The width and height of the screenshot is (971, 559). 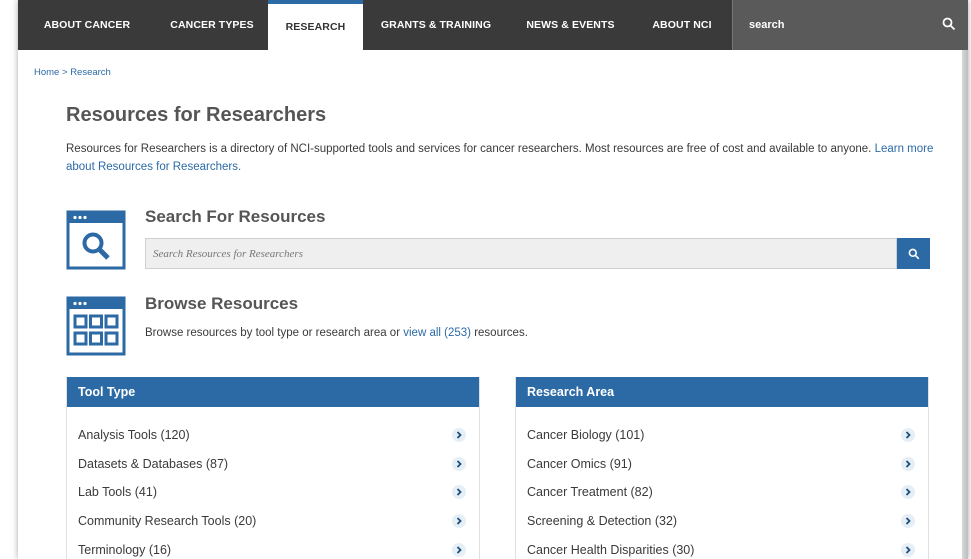 I want to click on resources-search-button, so click(x=913, y=253).